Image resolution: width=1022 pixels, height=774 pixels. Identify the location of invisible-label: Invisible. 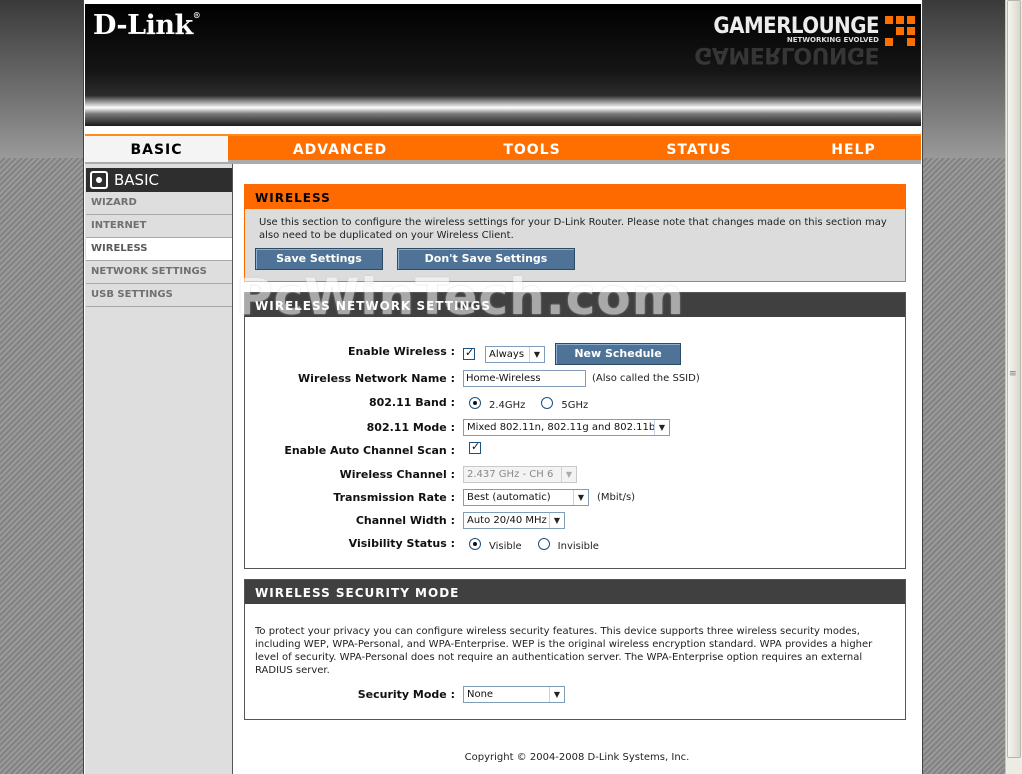
(578, 546).